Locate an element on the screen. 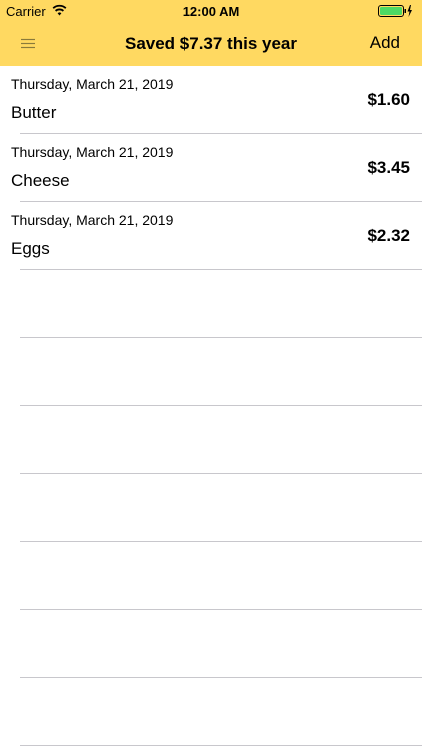 This screenshot has height=750, width=422. navigation-bar: Saved $7.37 this year Add is located at coordinates (211, 44).